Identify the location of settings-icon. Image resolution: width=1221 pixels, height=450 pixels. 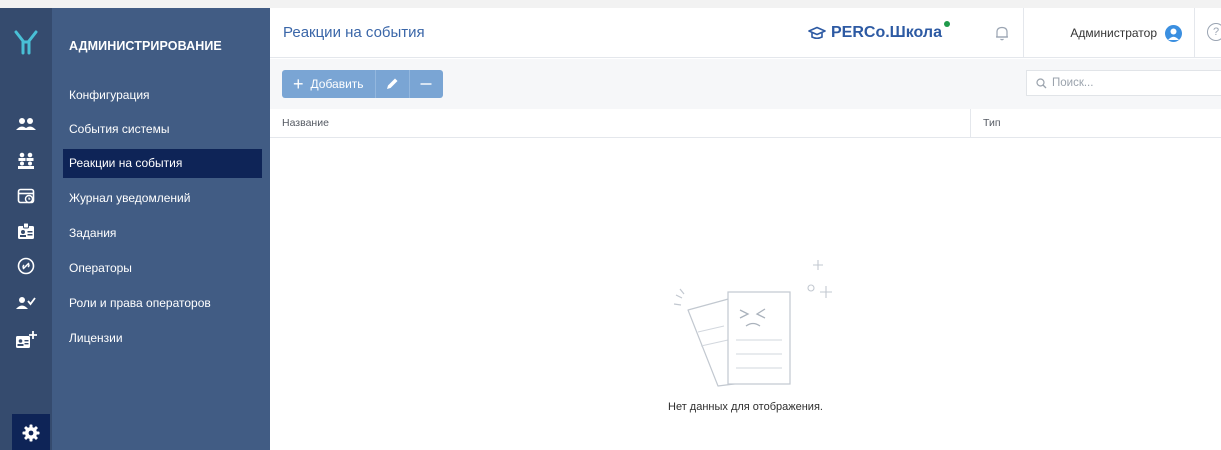
(31, 432).